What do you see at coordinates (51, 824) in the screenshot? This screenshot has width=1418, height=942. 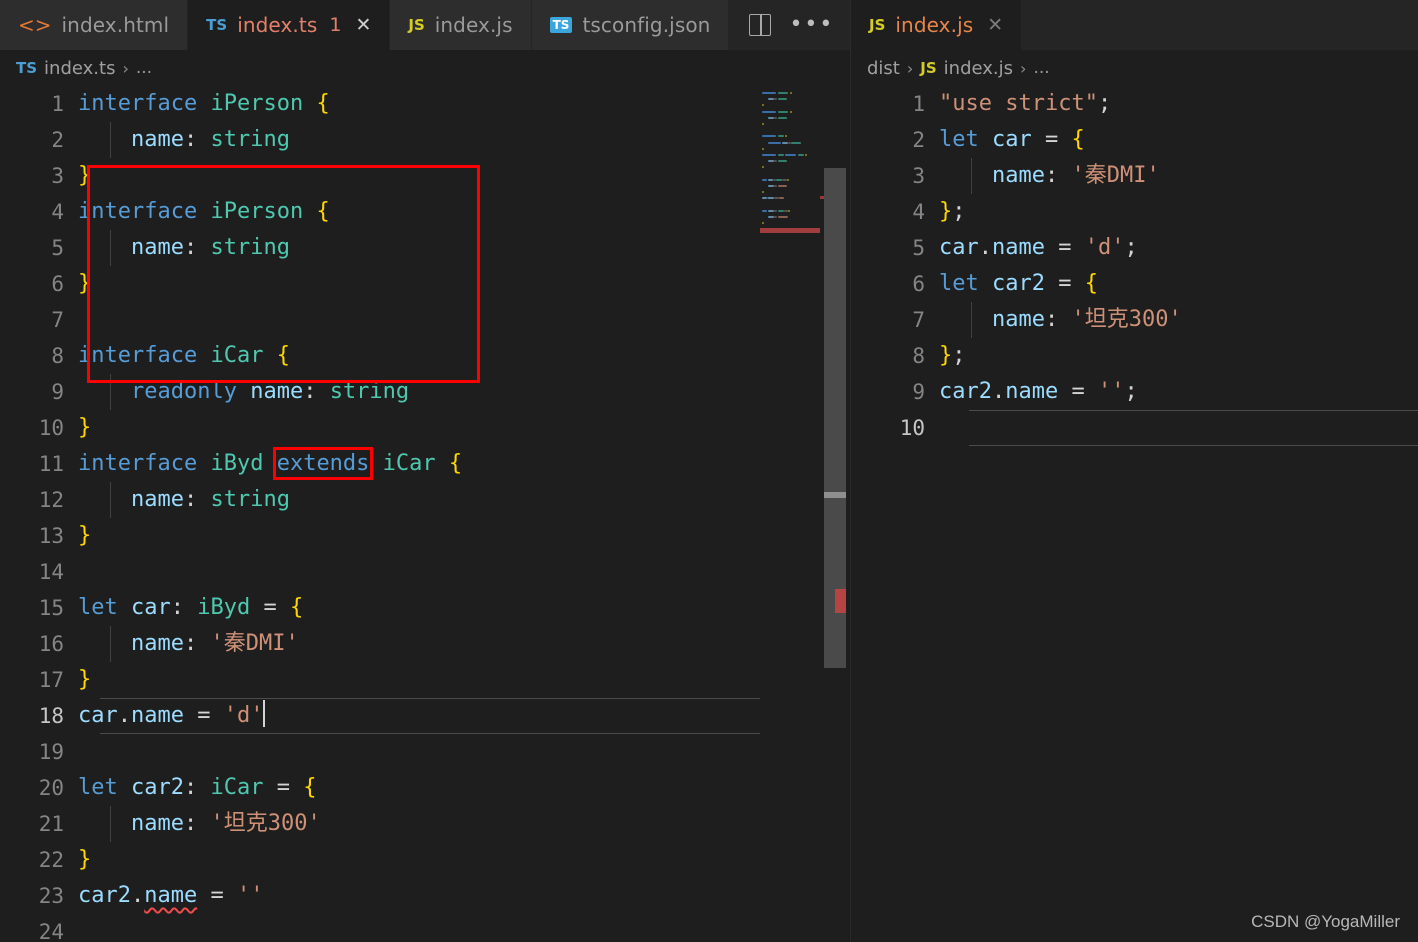 I see `line-number: 21` at bounding box center [51, 824].